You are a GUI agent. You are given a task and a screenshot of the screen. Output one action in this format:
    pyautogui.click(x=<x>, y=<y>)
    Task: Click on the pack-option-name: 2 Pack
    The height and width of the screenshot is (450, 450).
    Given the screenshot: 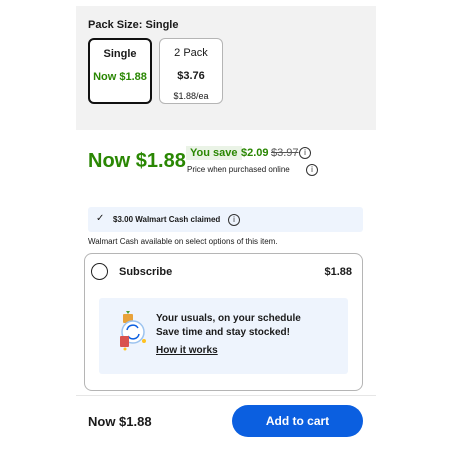 What is the action you would take?
    pyautogui.click(x=191, y=53)
    